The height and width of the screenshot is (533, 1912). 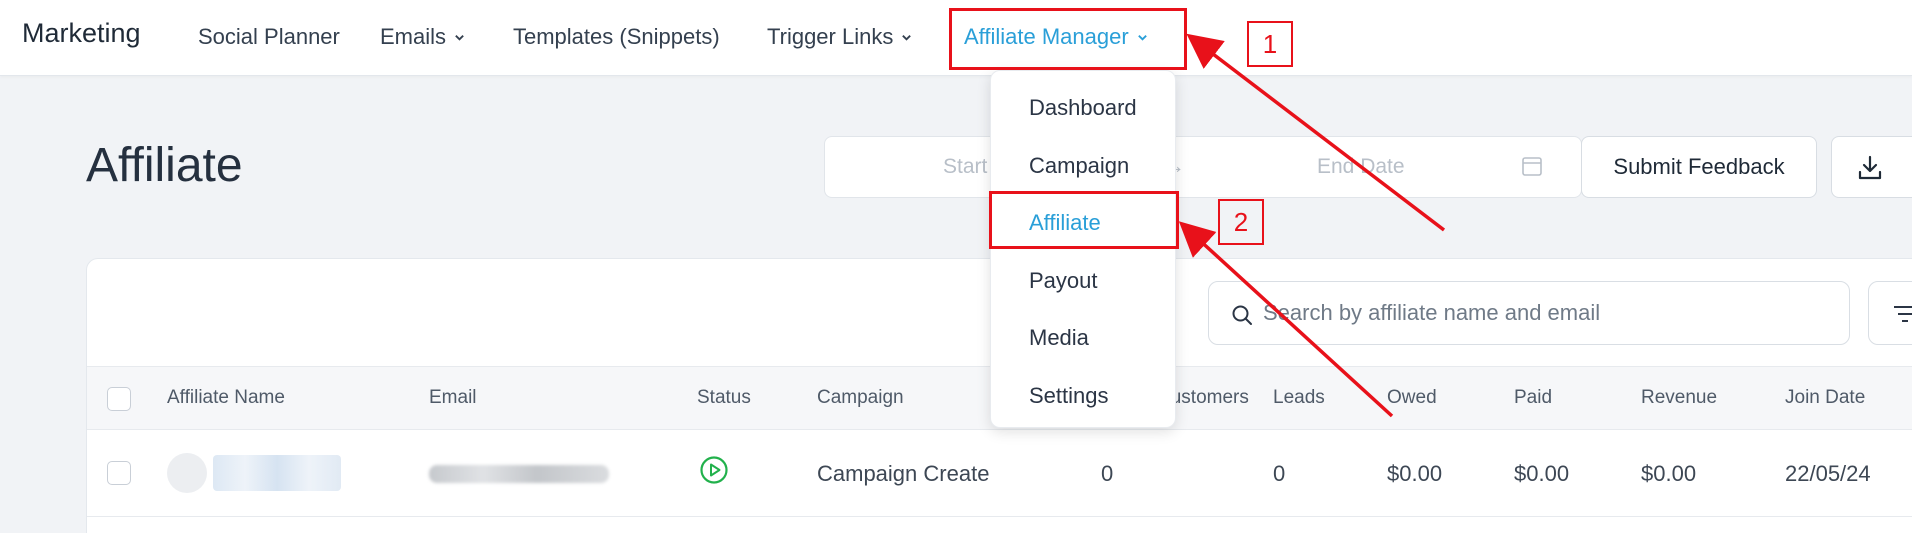 What do you see at coordinates (830, 36) in the screenshot?
I see `nav-trigger-links-label: Trigger Links` at bounding box center [830, 36].